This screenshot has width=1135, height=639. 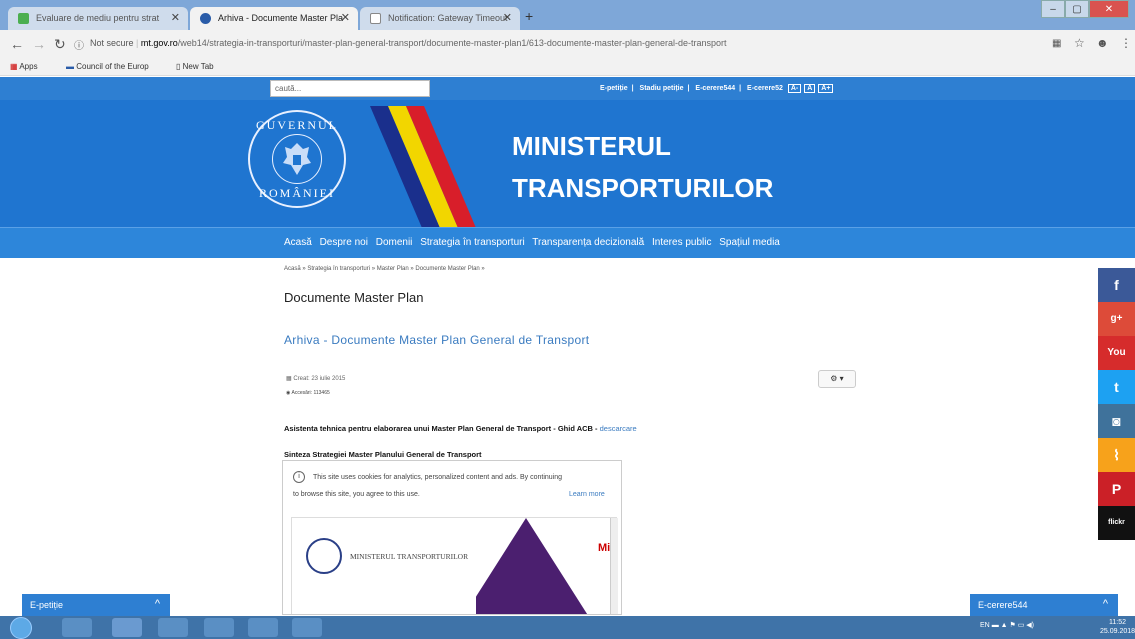 I want to click on top-link-stadiu: Stadiu petiție, so click(x=662, y=88).